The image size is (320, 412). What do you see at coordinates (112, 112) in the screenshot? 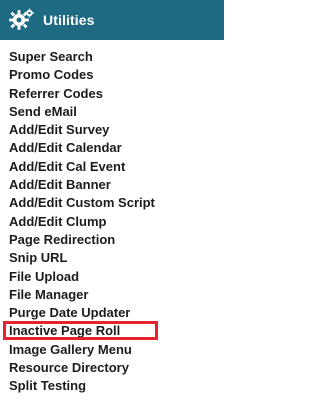
I see `menu-item-send-email: Send eMail` at bounding box center [112, 112].